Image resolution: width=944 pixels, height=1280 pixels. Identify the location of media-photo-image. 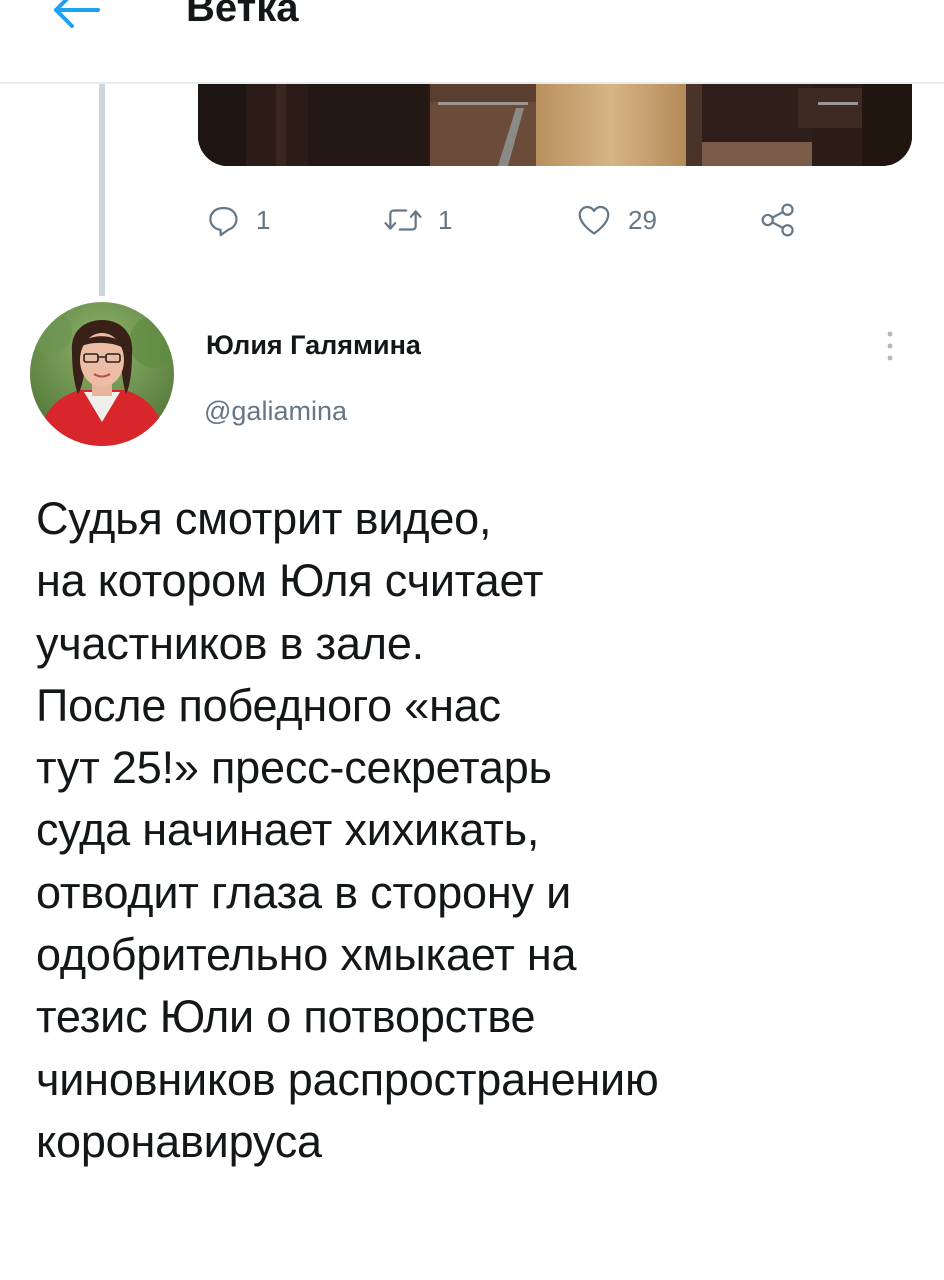
(555, 124).